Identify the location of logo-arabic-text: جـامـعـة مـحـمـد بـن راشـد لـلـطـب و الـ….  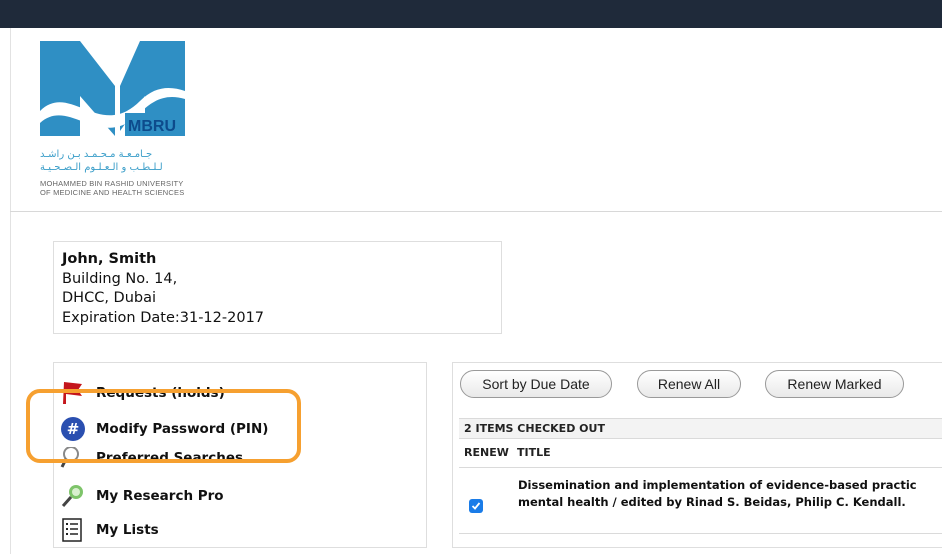
(101, 161).